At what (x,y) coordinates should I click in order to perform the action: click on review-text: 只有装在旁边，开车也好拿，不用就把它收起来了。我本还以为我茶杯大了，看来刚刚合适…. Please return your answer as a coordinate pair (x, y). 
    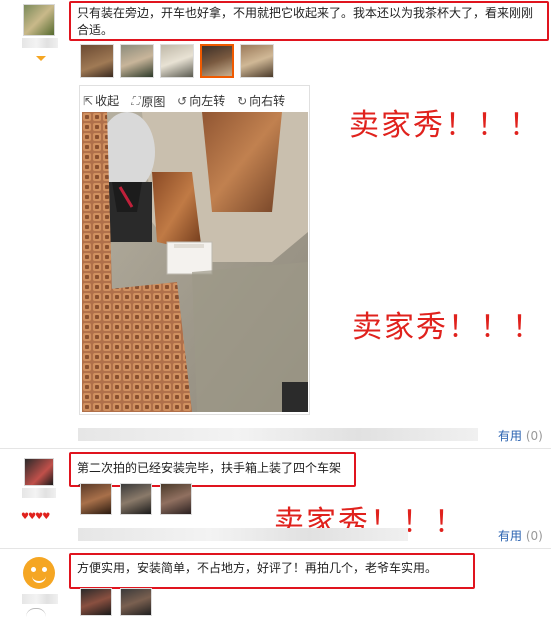
    Looking at the image, I should click on (305, 21).